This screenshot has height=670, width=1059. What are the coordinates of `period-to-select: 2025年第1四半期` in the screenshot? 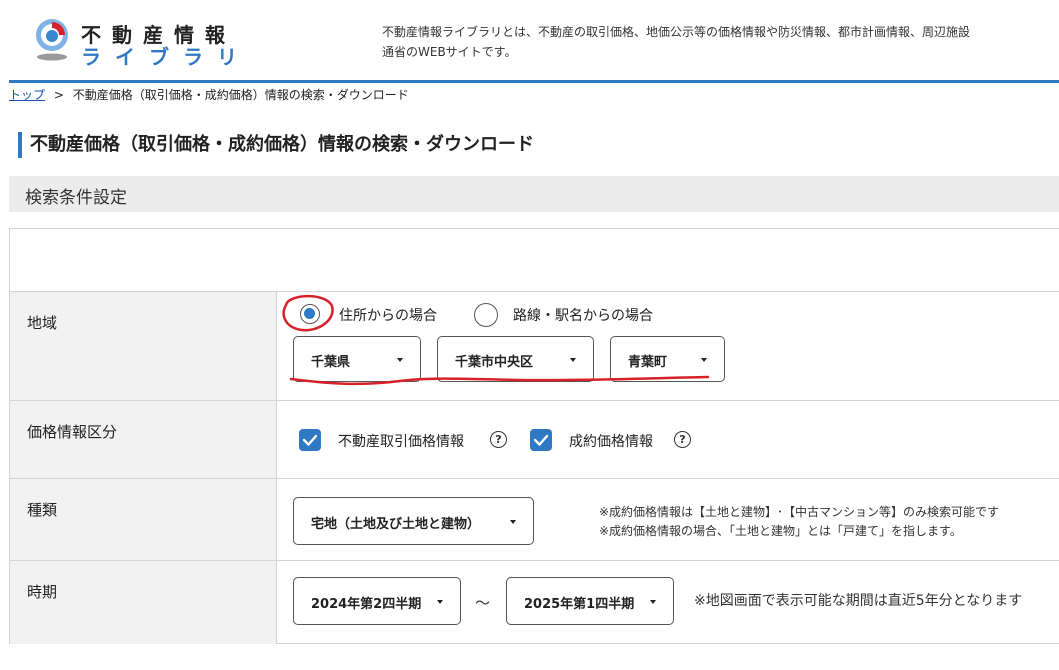 It's located at (590, 601).